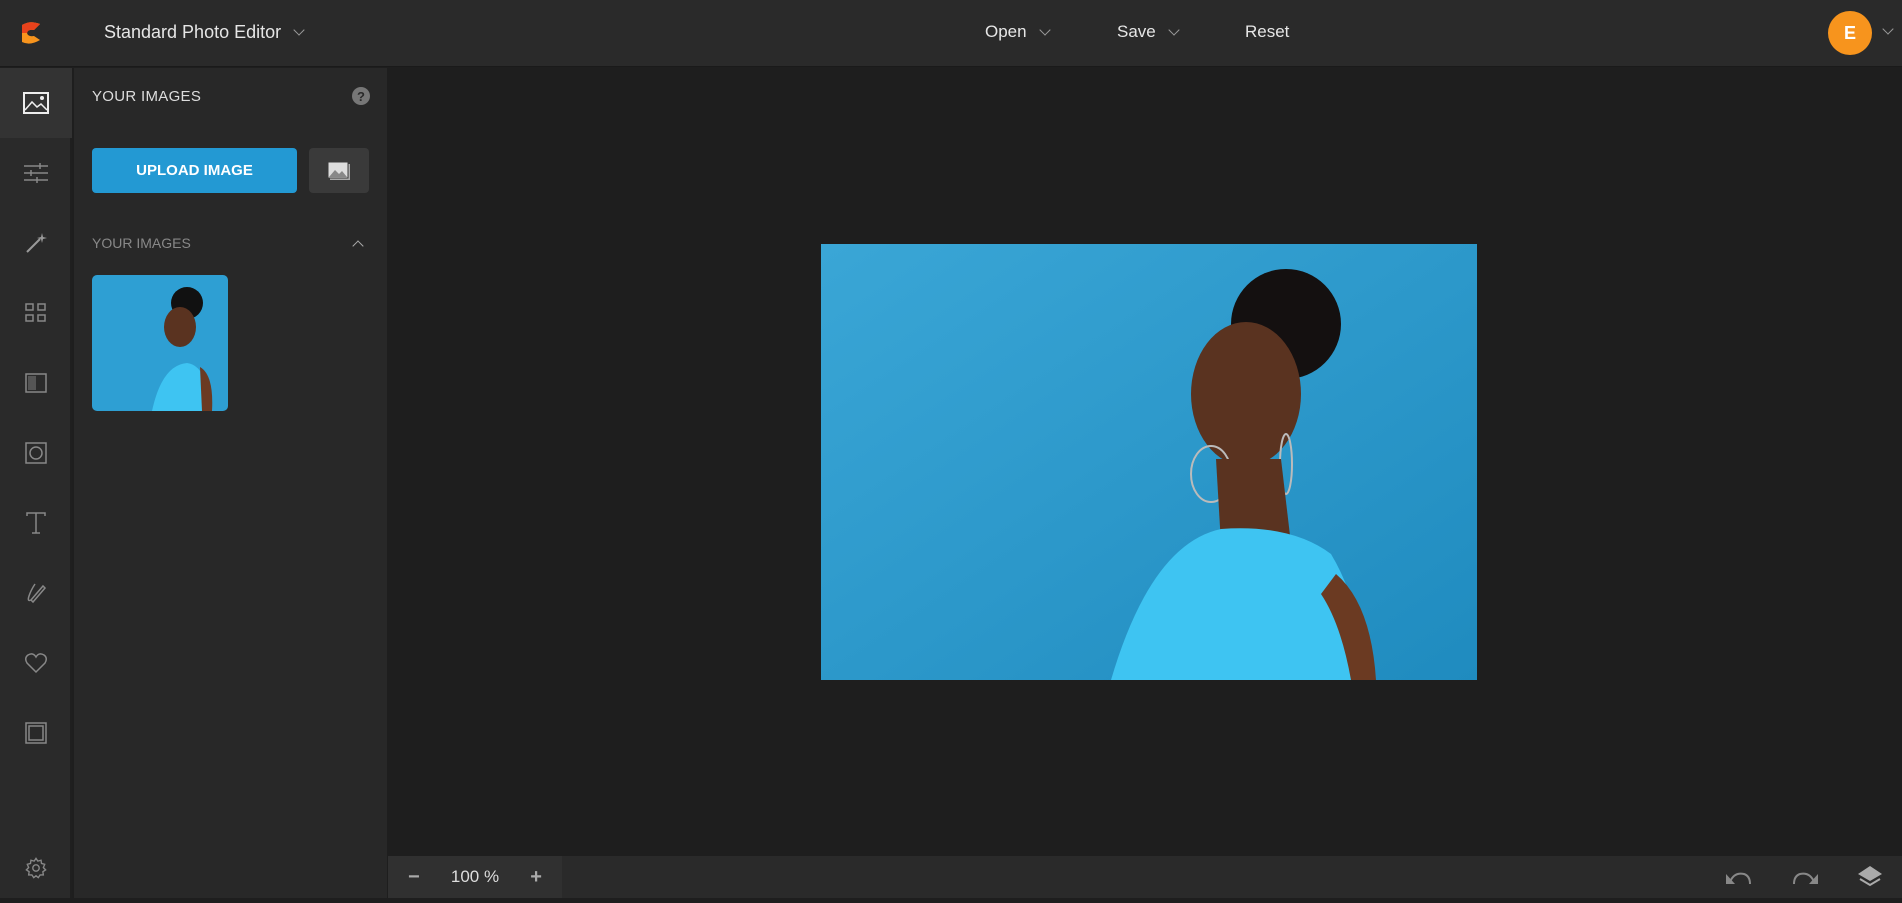  I want to click on rail-vignette, so click(36, 453).